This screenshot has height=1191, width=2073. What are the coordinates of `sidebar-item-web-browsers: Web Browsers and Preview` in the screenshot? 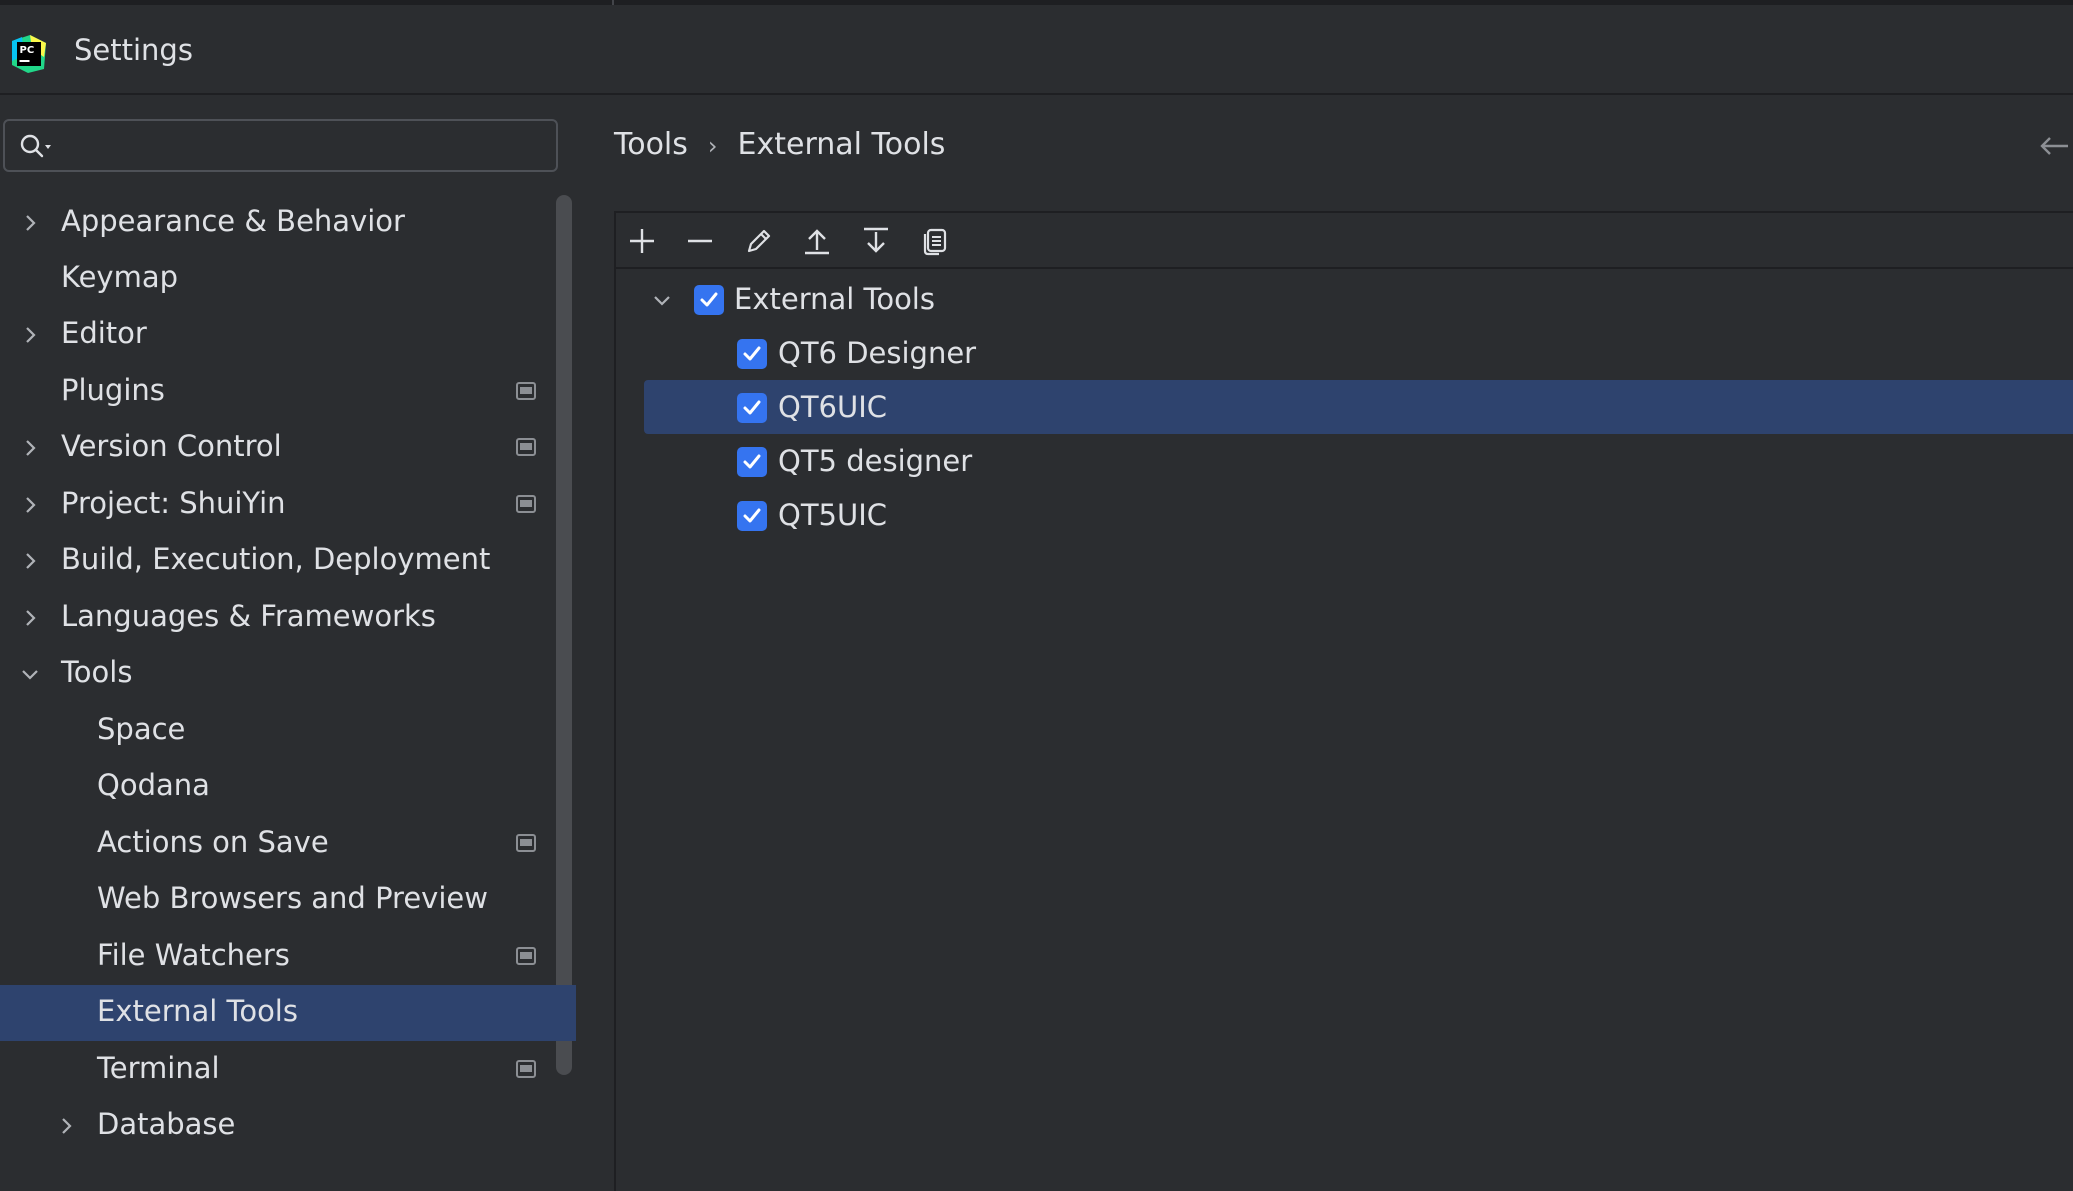 It's located at (288, 900).